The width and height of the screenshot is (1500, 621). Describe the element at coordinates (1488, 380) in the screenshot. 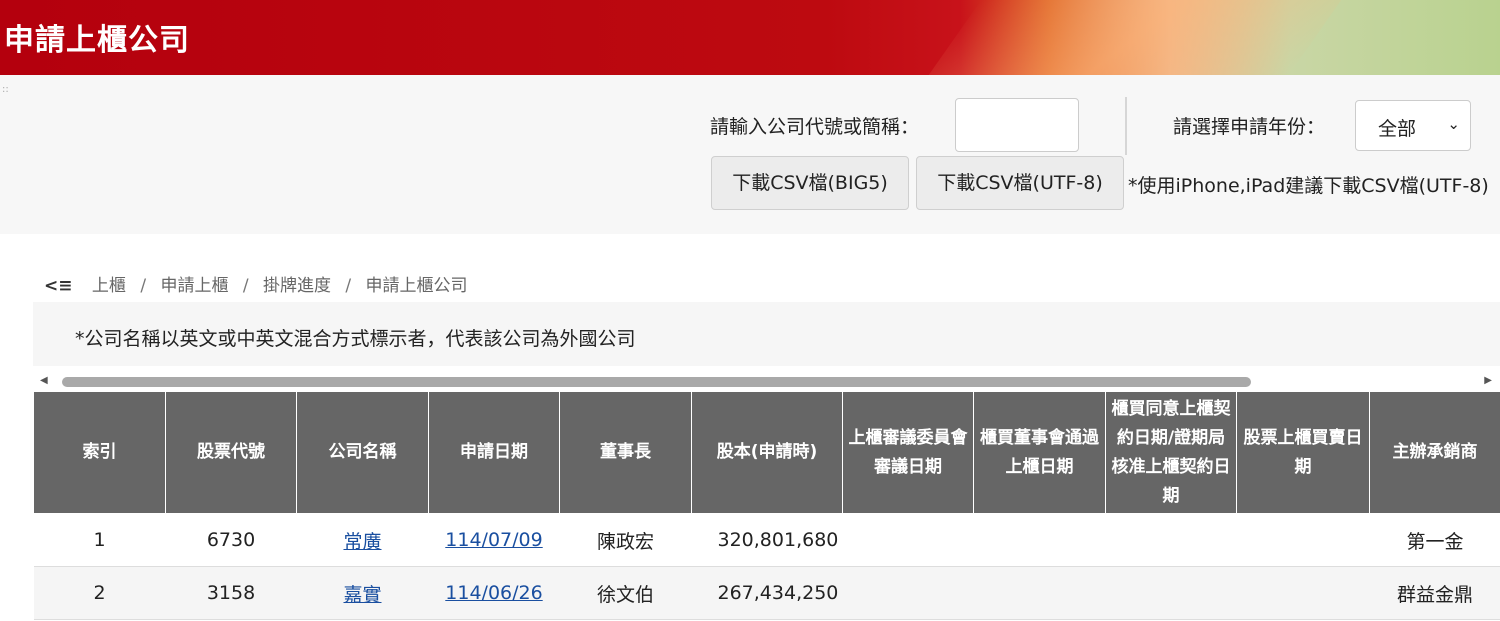

I see `scroll-right-icon: ▶` at that location.